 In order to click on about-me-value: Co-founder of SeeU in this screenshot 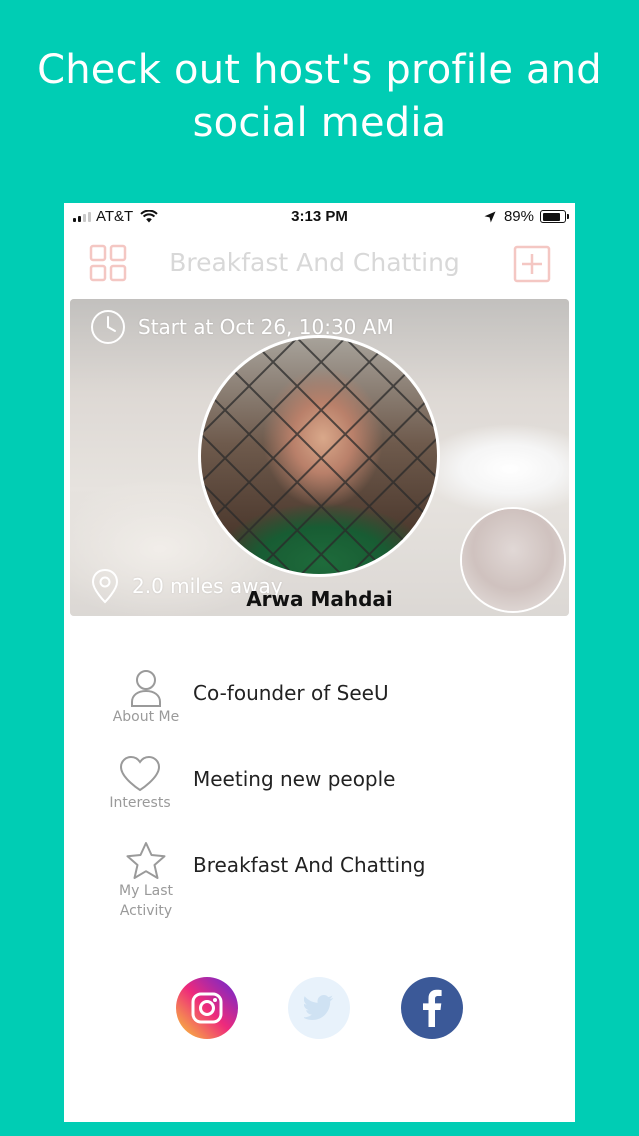, I will do `click(291, 693)`.